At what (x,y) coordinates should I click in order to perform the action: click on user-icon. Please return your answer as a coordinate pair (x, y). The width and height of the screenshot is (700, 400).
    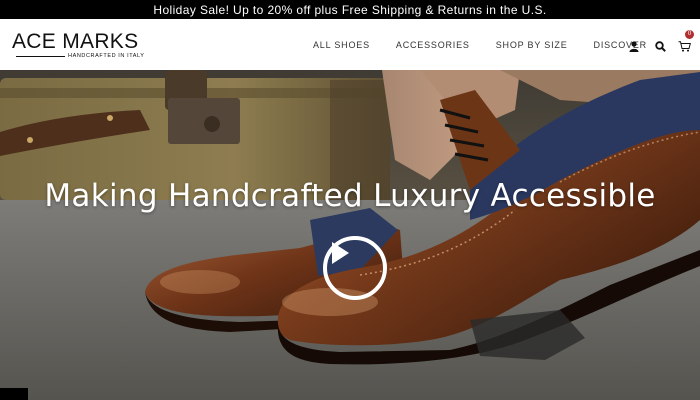
    Looking at the image, I should click on (634, 47).